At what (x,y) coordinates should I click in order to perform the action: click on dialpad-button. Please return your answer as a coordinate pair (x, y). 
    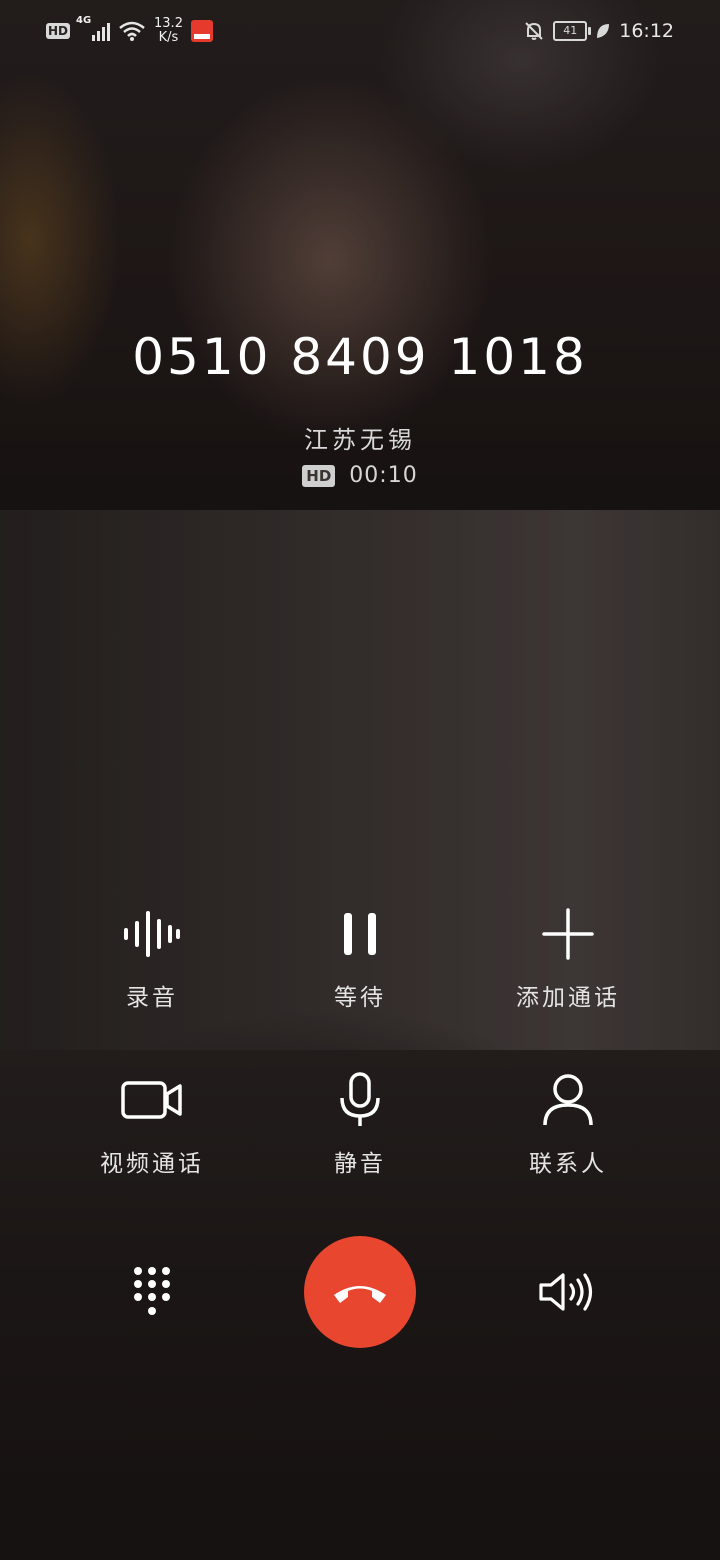
    Looking at the image, I should click on (152, 1292).